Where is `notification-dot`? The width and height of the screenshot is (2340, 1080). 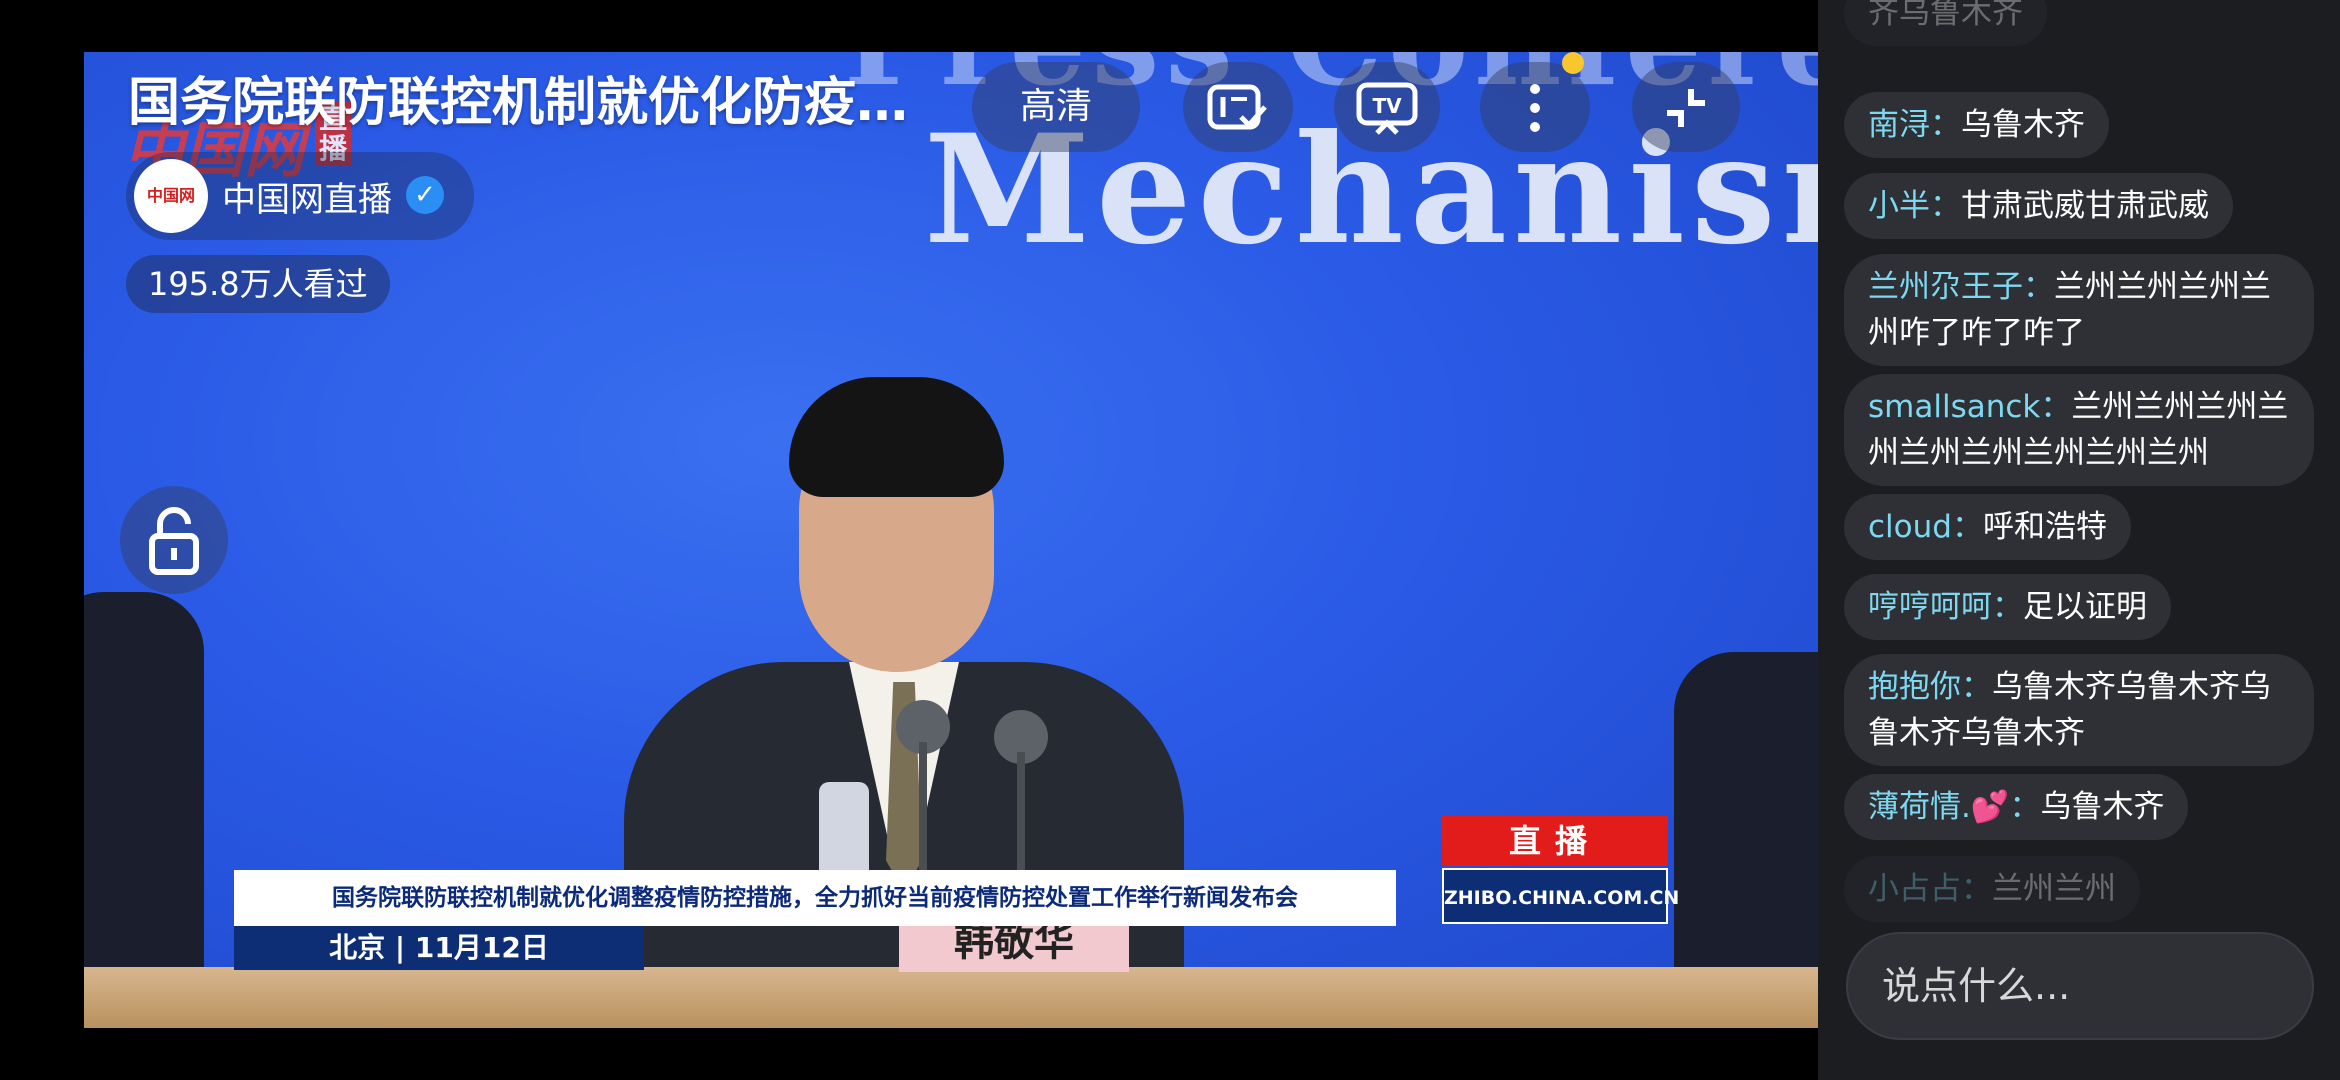 notification-dot is located at coordinates (1573, 63).